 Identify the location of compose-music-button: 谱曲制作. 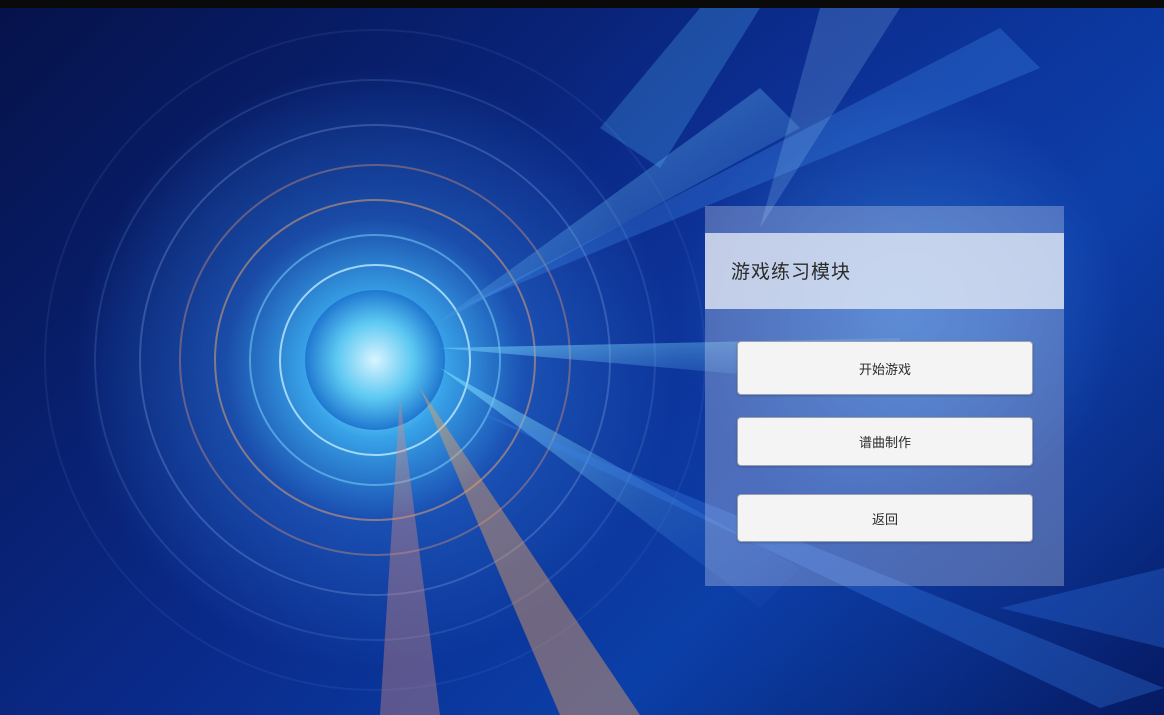
(885, 441).